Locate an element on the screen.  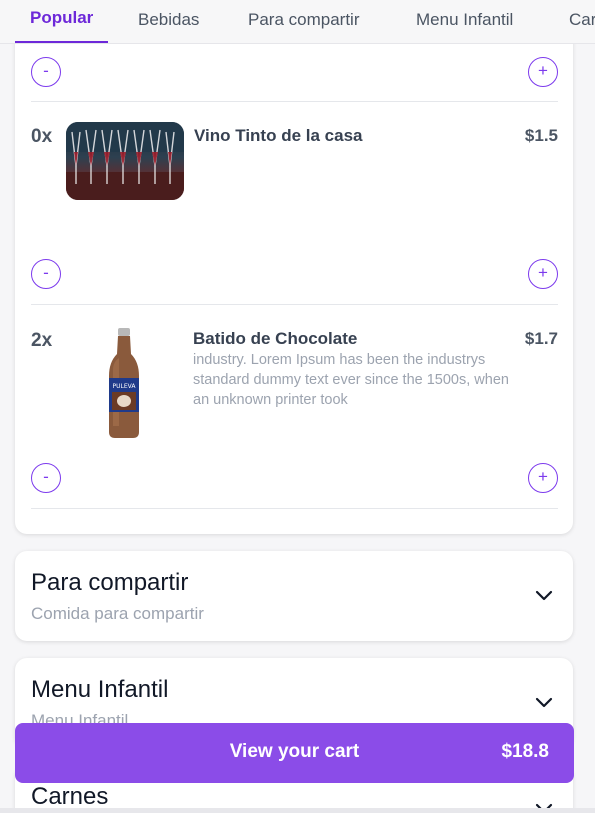
category-subtitle: Comida para compartir is located at coordinates (117, 613).